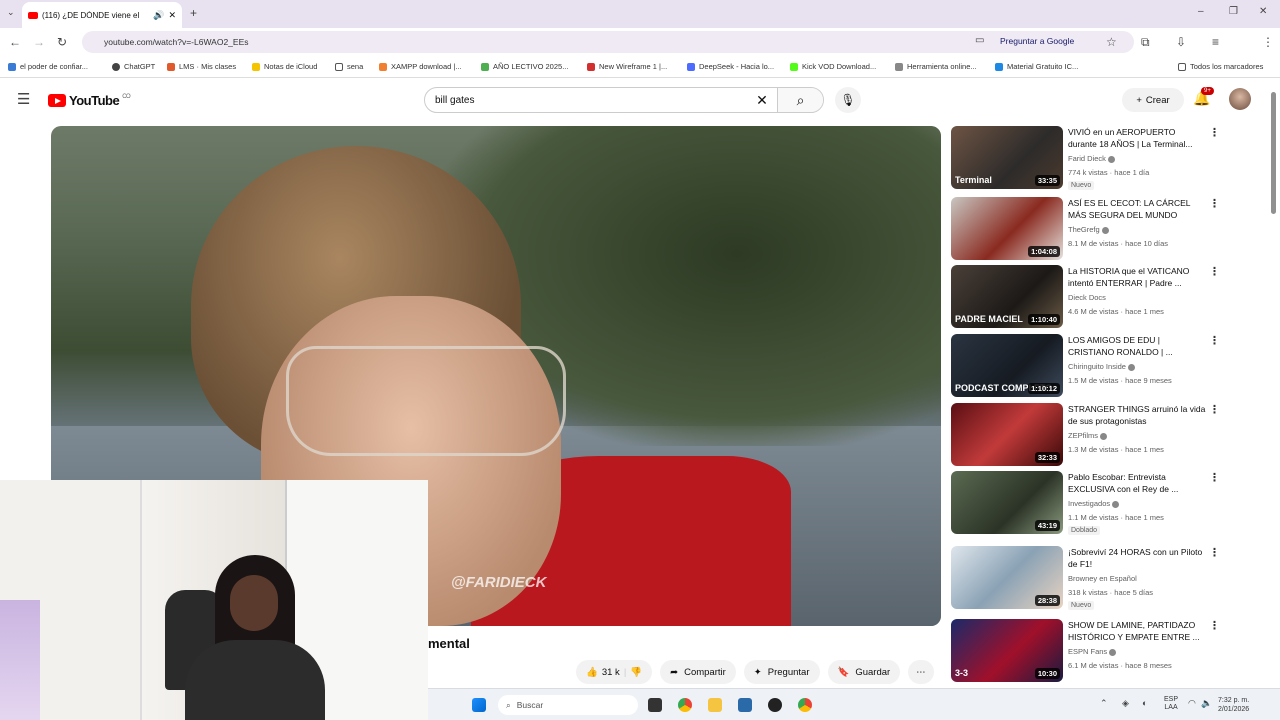  Describe the element at coordinates (1201, 12) in the screenshot. I see `minimize-icon: –` at that location.